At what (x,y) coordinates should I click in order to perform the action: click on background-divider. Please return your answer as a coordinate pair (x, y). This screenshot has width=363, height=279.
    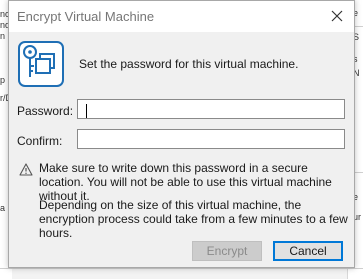
    Looking at the image, I should click on (181, 268).